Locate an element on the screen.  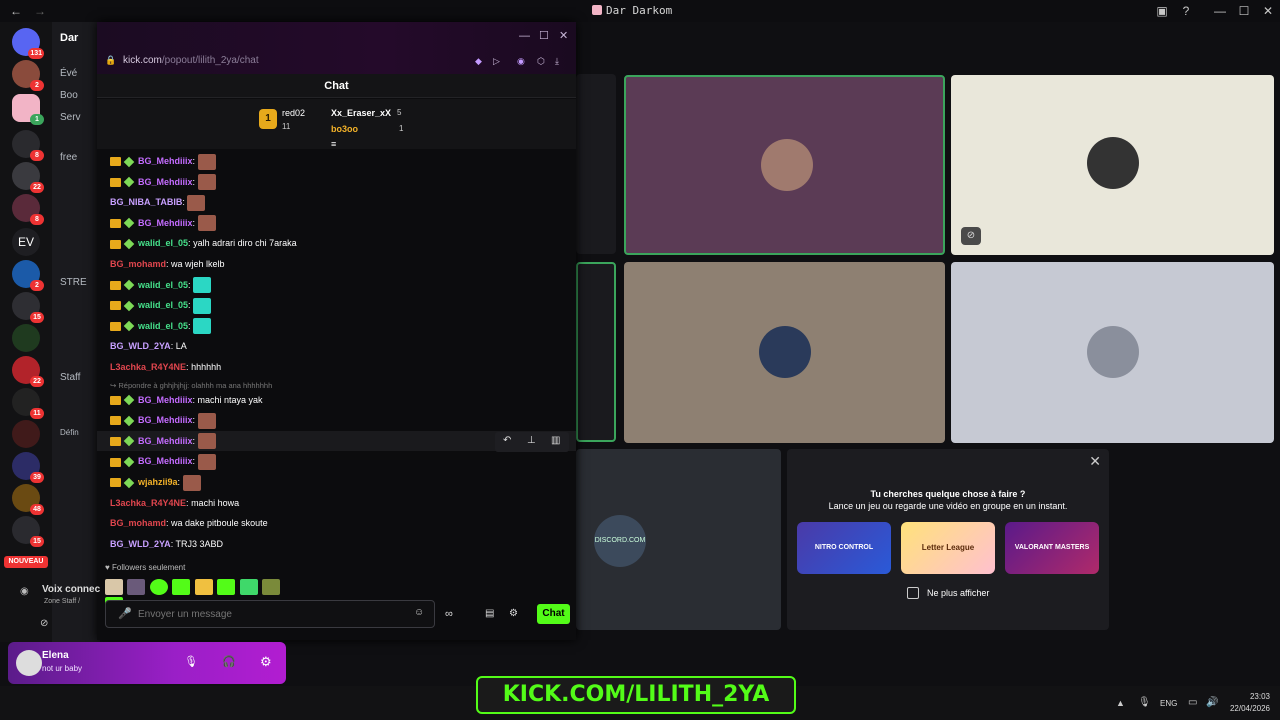
network-icon: ▭ is located at coordinates (1192, 702).